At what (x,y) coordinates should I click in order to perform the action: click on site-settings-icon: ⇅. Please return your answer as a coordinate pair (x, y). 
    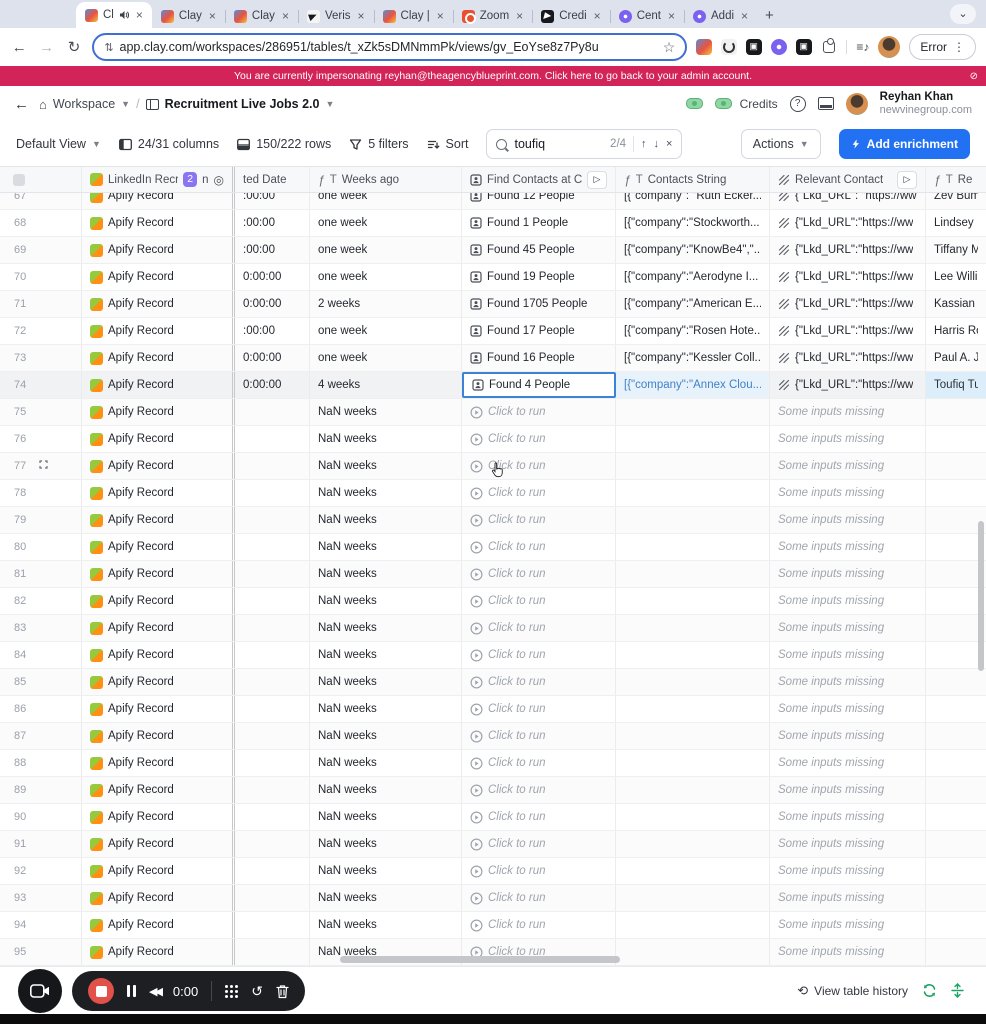
    Looking at the image, I should click on (108, 47).